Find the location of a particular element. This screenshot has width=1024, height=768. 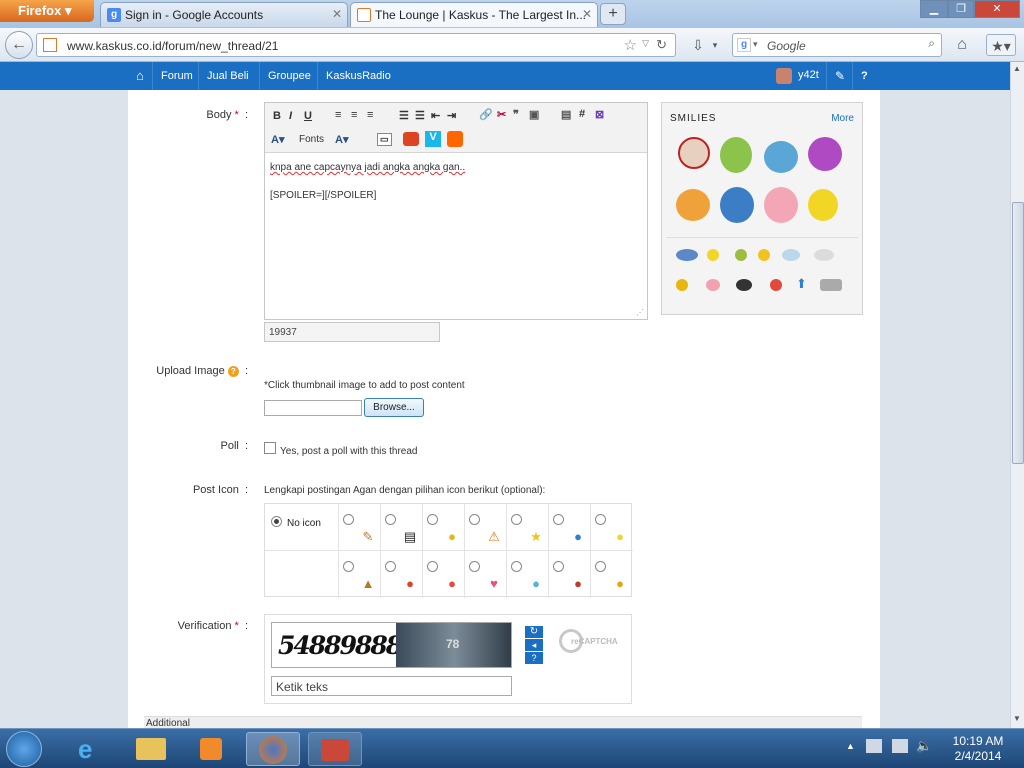

nav-kaskusradio: KaskusRadio is located at coordinates (358, 76).